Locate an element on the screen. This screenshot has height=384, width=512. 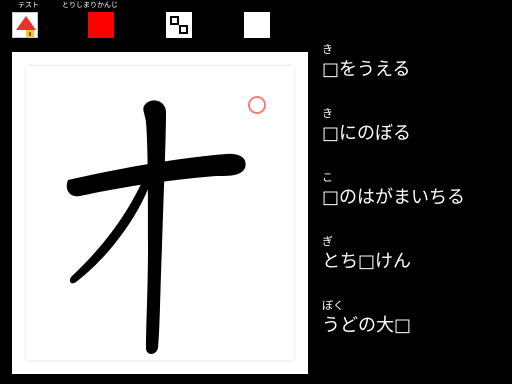
house-flag-icon is located at coordinates (26, 26).